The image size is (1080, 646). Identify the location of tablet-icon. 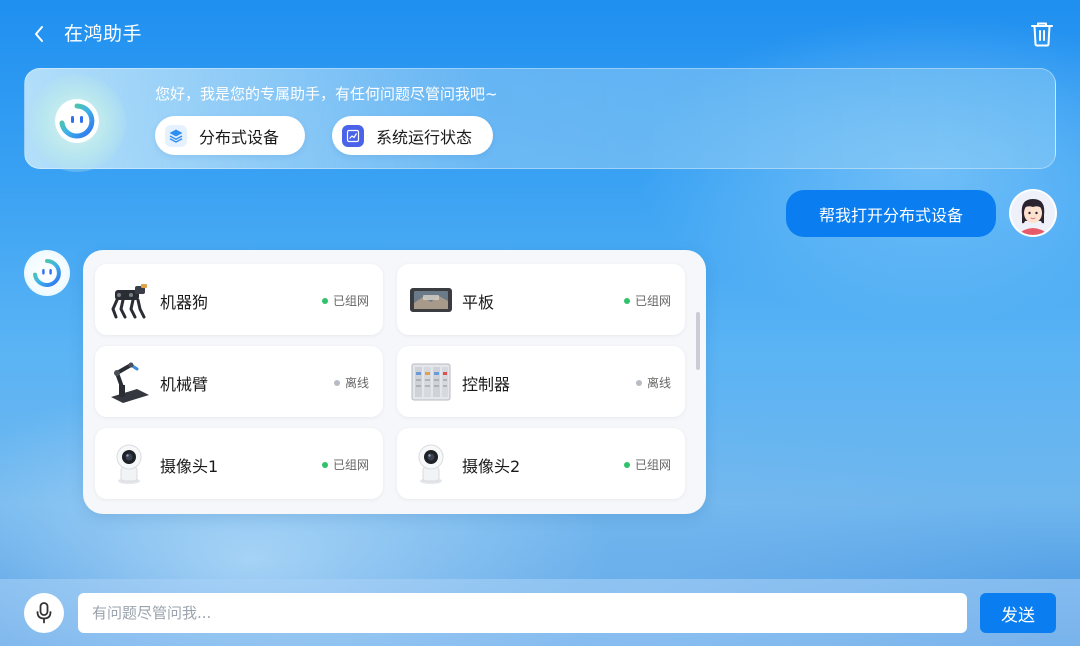
(431, 300).